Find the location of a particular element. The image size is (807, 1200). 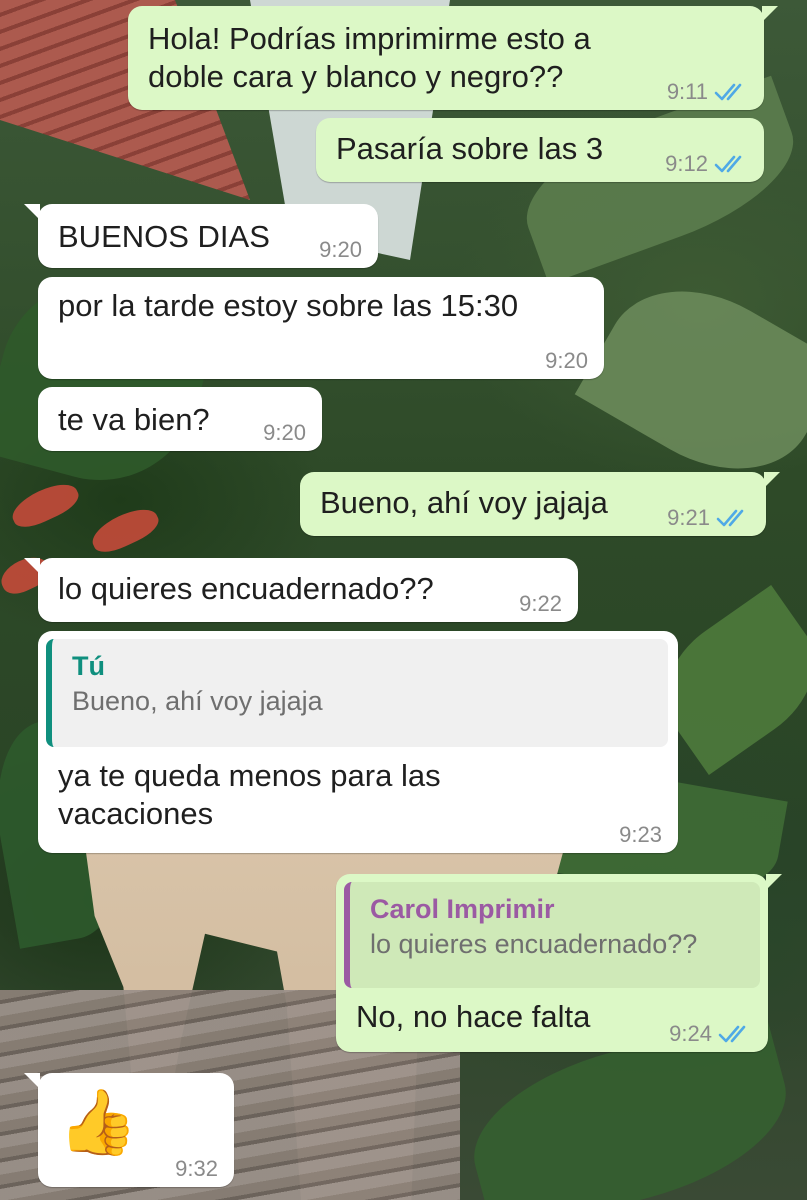

thumbs-up-icon: 👍 is located at coordinates (98, 1122).